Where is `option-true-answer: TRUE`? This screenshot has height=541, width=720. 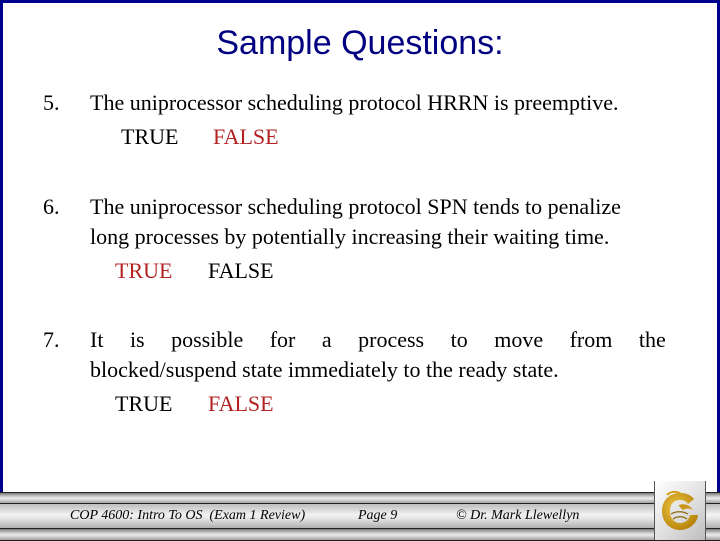
option-true-answer: TRUE is located at coordinates (144, 270).